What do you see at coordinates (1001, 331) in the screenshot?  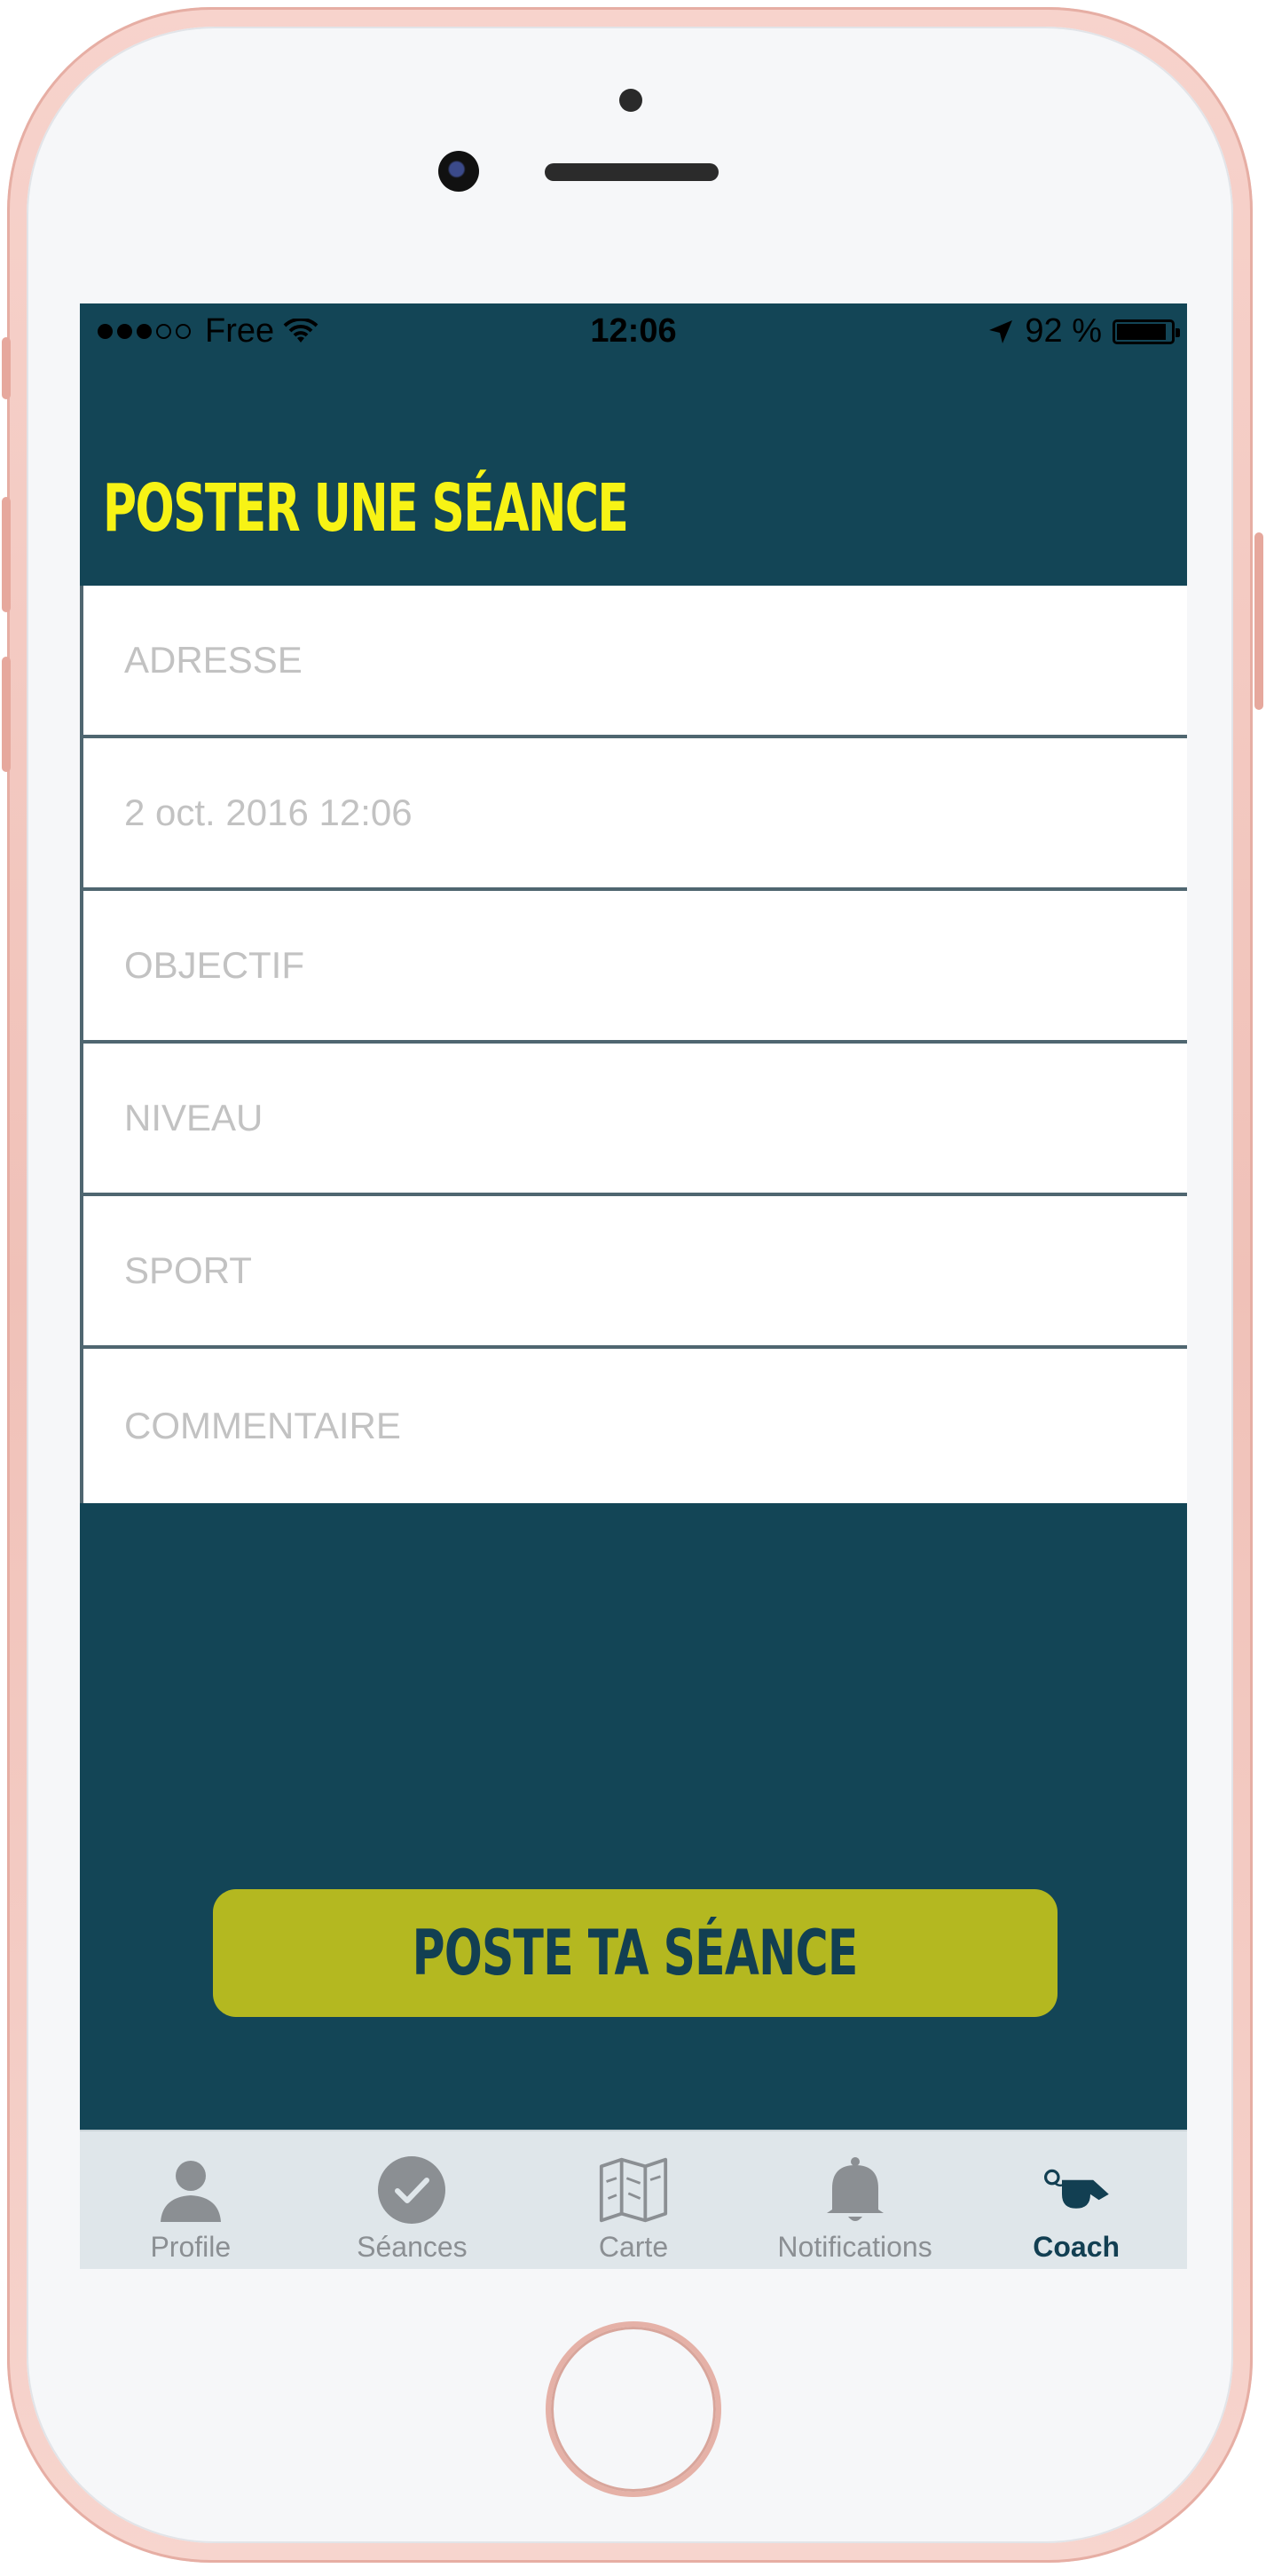 I see `location-arrow-icon` at bounding box center [1001, 331].